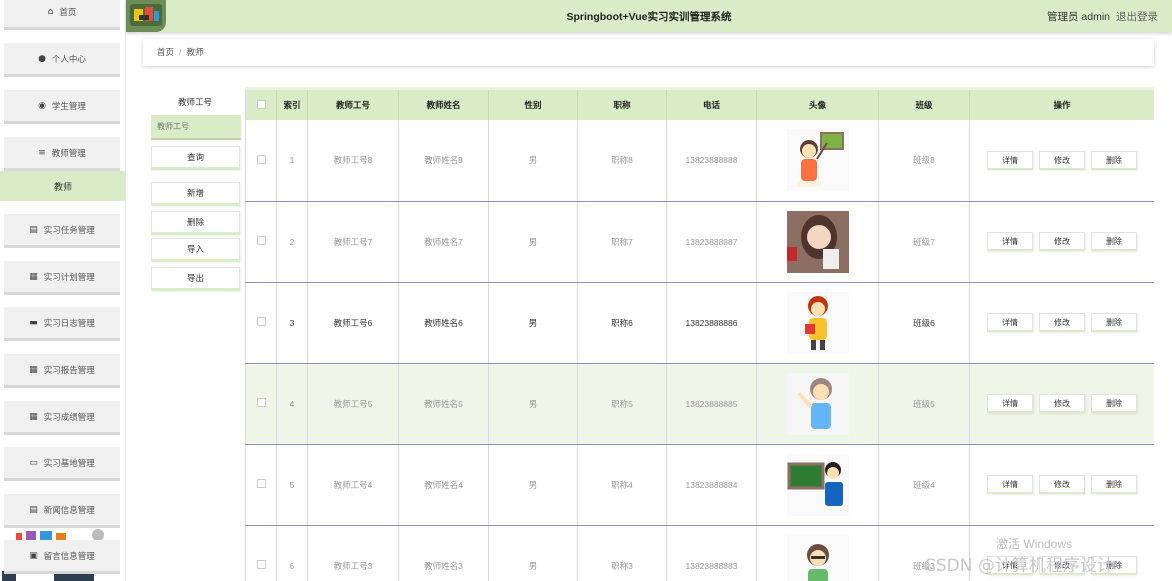 The image size is (1172, 581). What do you see at coordinates (1019, 566) in the screenshot?
I see `csdn-watermark: CSDN @计算机程序设计` at bounding box center [1019, 566].